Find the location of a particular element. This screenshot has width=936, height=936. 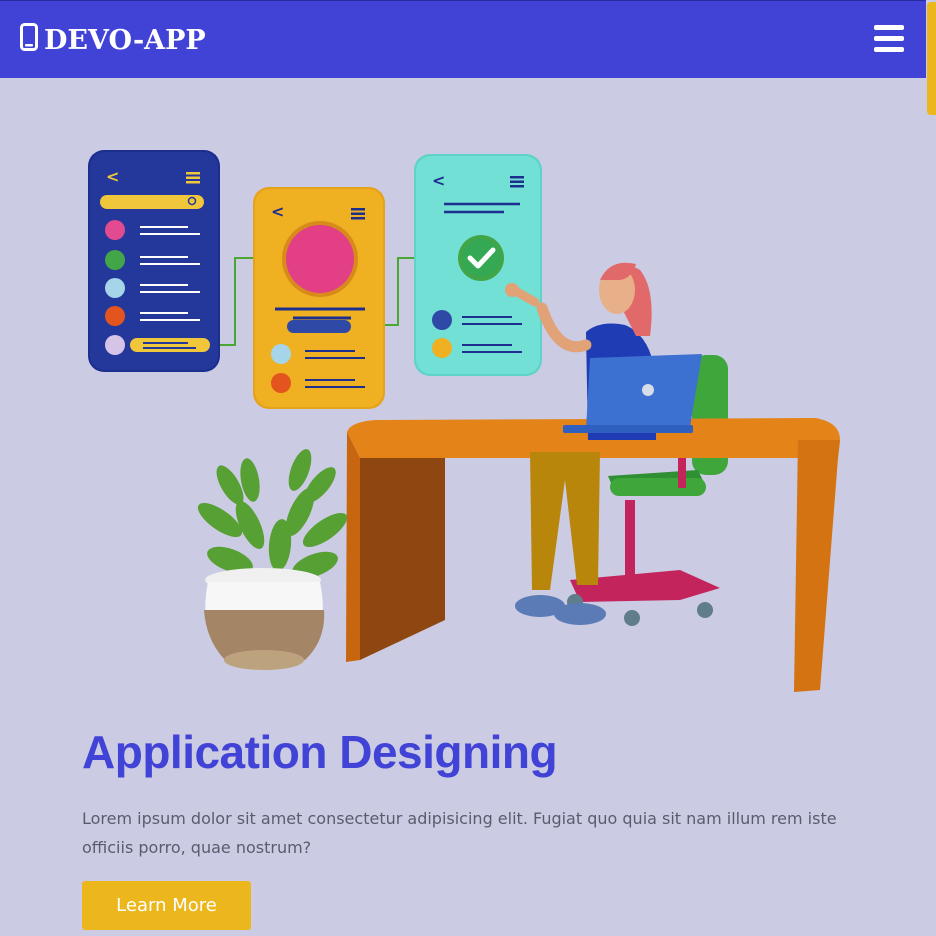

hamburger-menu-icon is located at coordinates (889, 39).